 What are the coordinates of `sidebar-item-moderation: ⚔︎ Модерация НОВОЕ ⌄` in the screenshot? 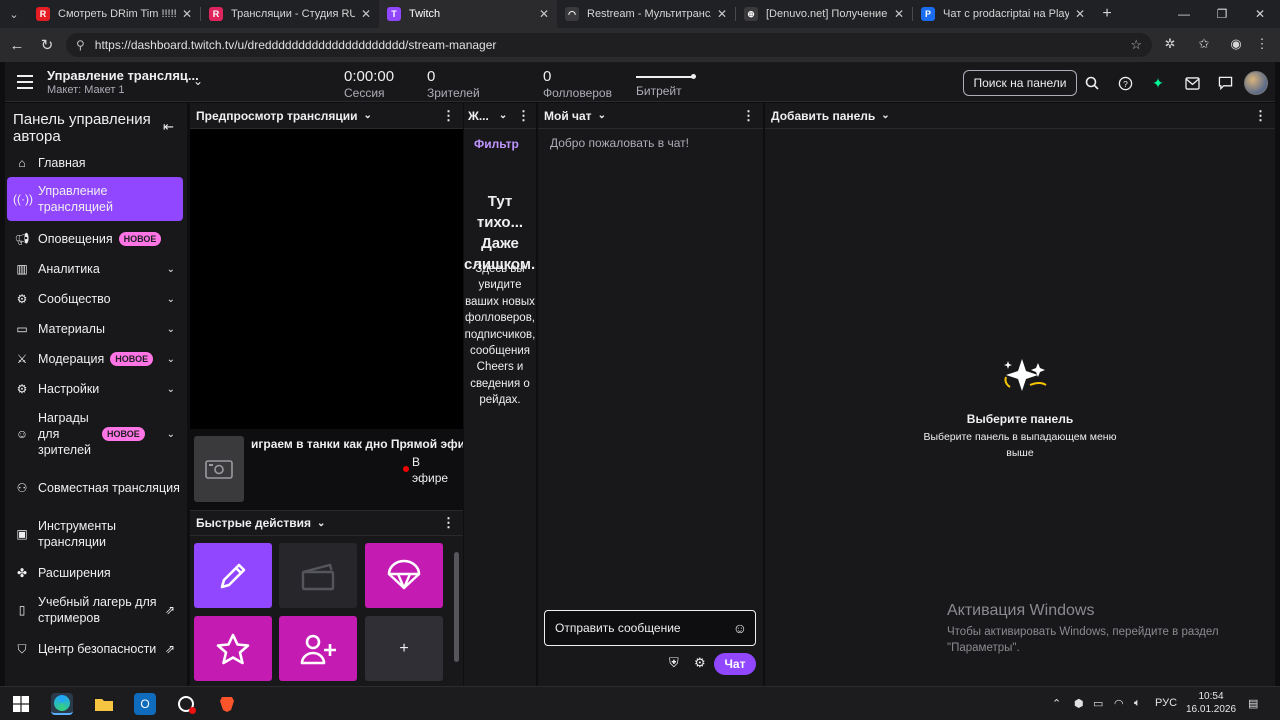 It's located at (95, 359).